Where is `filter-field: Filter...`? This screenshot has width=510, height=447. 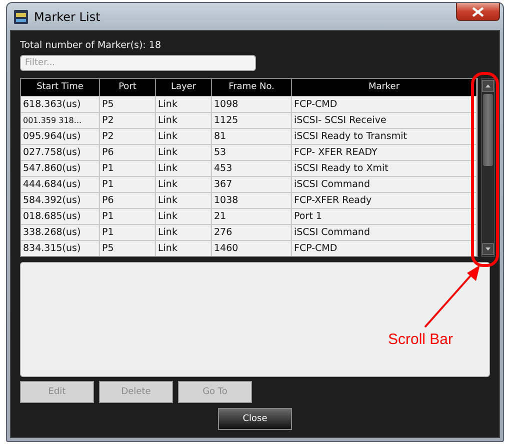 filter-field: Filter... is located at coordinates (138, 63).